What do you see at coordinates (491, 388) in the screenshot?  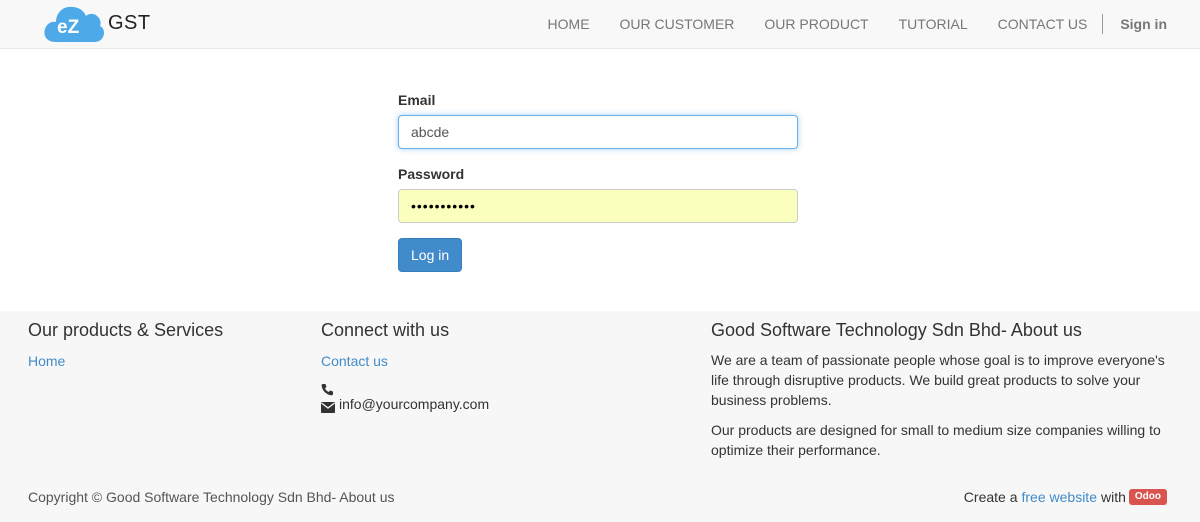 I see `phone-line` at bounding box center [491, 388].